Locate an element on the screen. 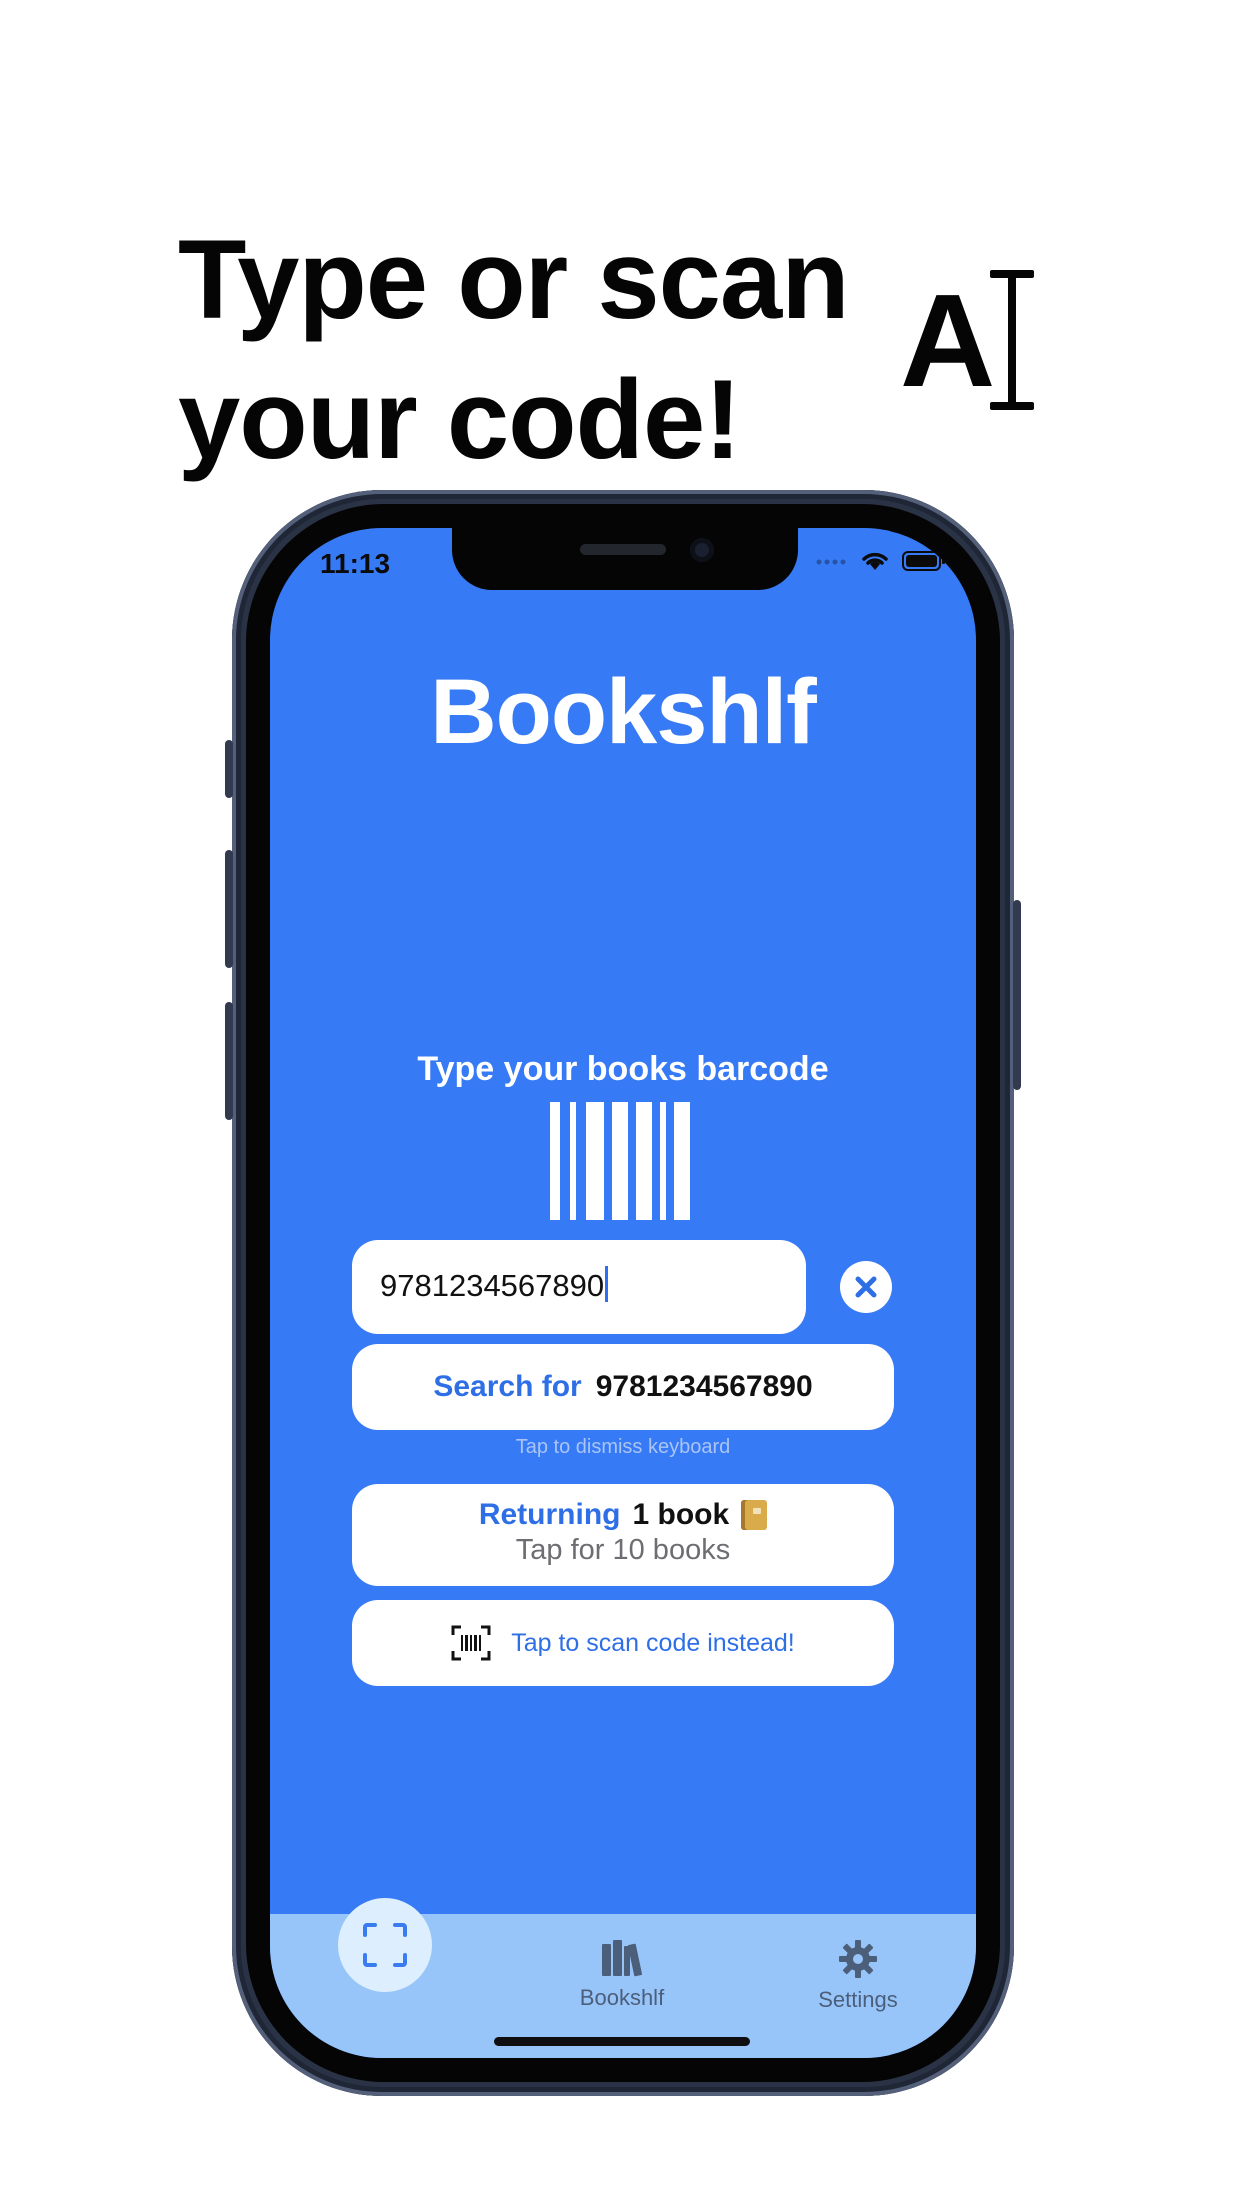 The height and width of the screenshot is (2208, 1242). returning-books-button: Returning 1 book Tap for 10 books is located at coordinates (623, 1535).